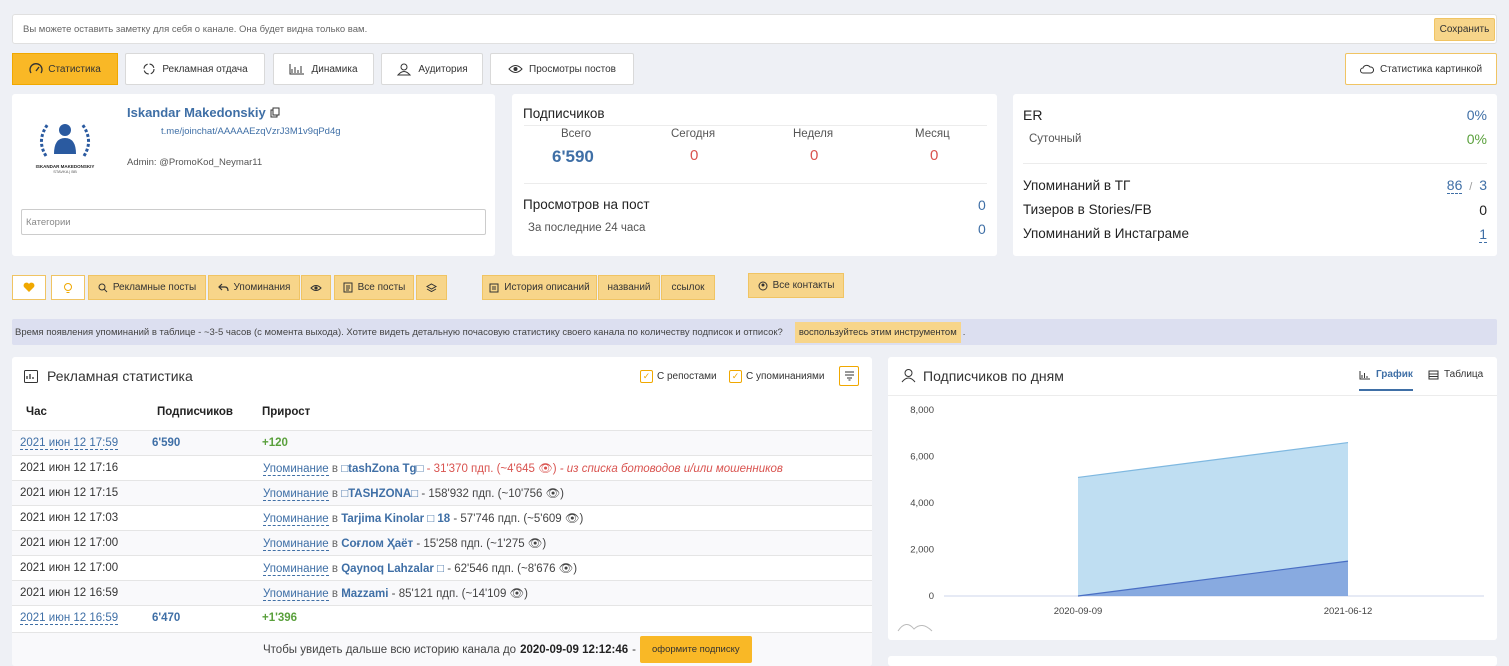 The width and height of the screenshot is (1509, 666). Describe the element at coordinates (922, 550) in the screenshot. I see `y-tick-label: 2,000` at that location.